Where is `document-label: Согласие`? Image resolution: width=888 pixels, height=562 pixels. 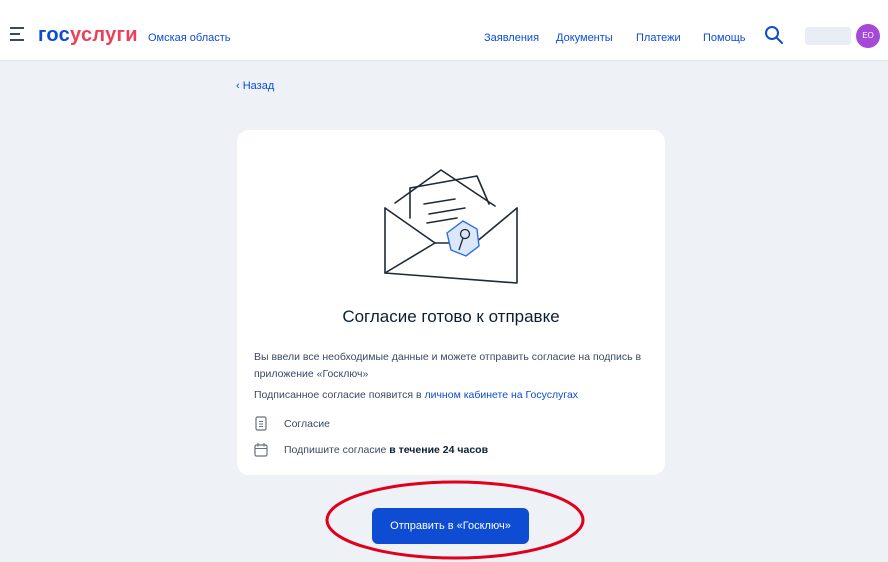
document-label: Согласие is located at coordinates (307, 424).